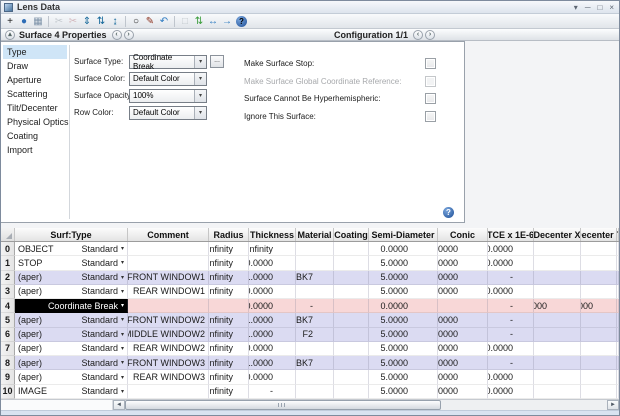  What do you see at coordinates (315, 306) in the screenshot?
I see `cell-material: -` at bounding box center [315, 306].